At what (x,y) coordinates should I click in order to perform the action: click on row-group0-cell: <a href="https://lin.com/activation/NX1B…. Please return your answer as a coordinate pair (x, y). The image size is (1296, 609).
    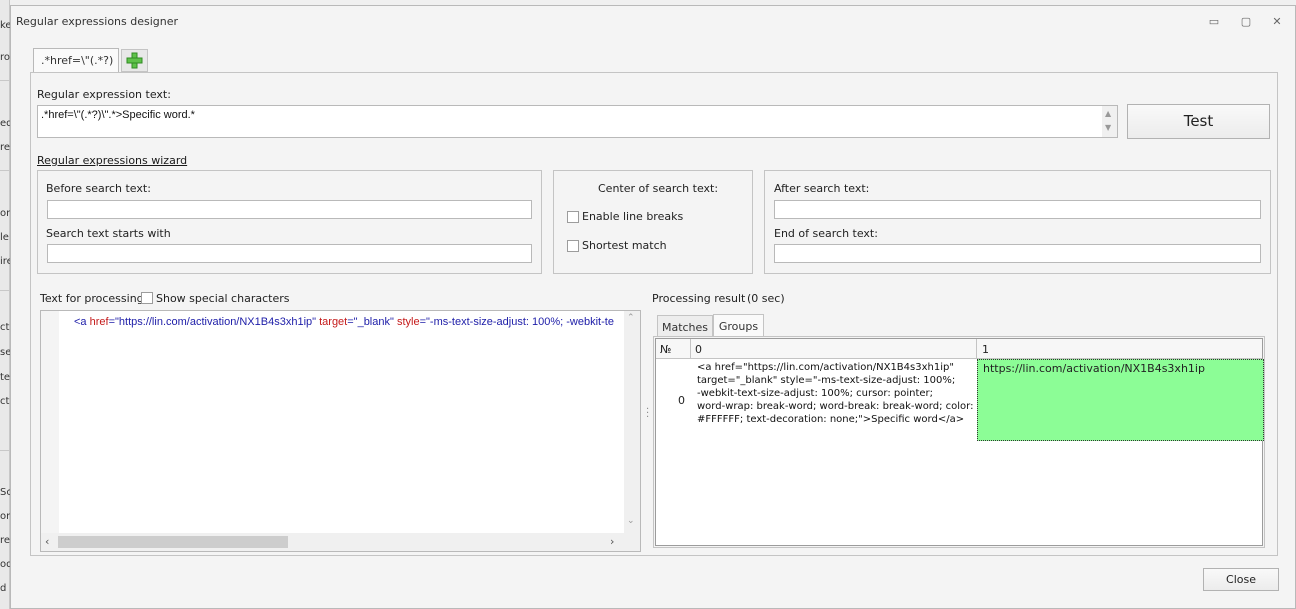
    Looking at the image, I should click on (836, 400).